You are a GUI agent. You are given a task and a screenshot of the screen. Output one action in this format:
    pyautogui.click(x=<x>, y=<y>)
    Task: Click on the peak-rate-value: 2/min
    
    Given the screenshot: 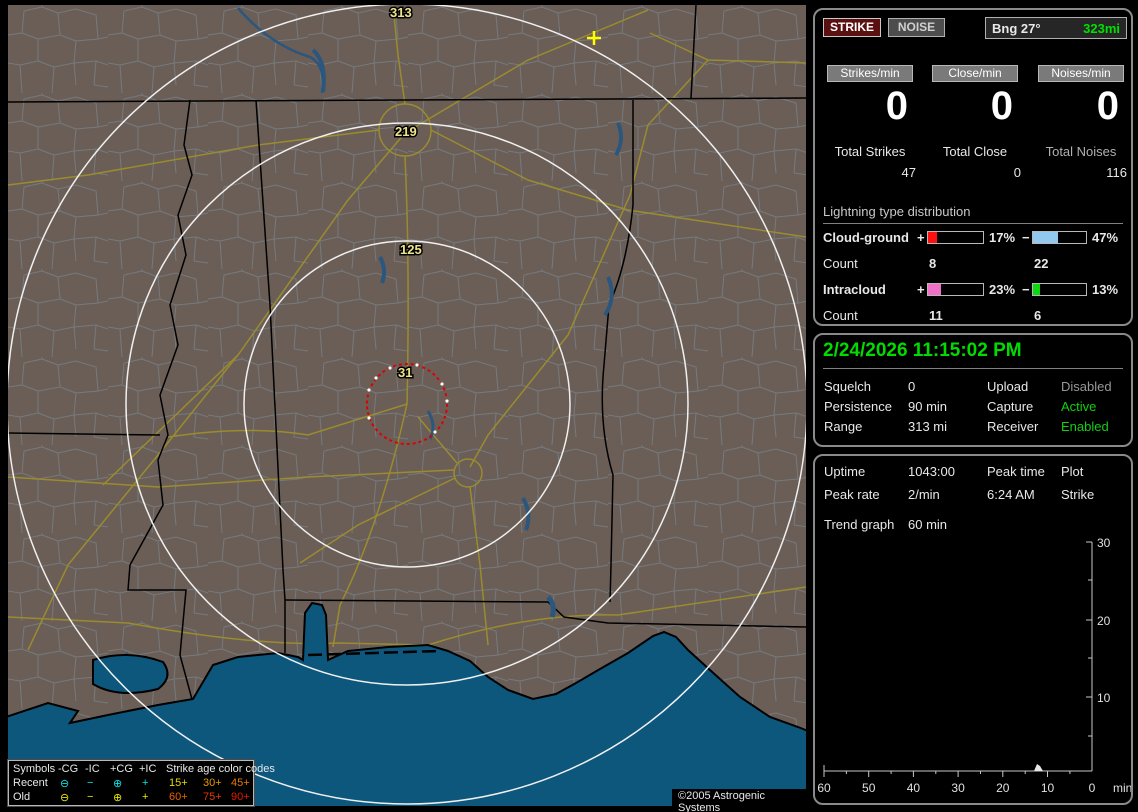 What is the action you would take?
    pyautogui.click(x=924, y=494)
    